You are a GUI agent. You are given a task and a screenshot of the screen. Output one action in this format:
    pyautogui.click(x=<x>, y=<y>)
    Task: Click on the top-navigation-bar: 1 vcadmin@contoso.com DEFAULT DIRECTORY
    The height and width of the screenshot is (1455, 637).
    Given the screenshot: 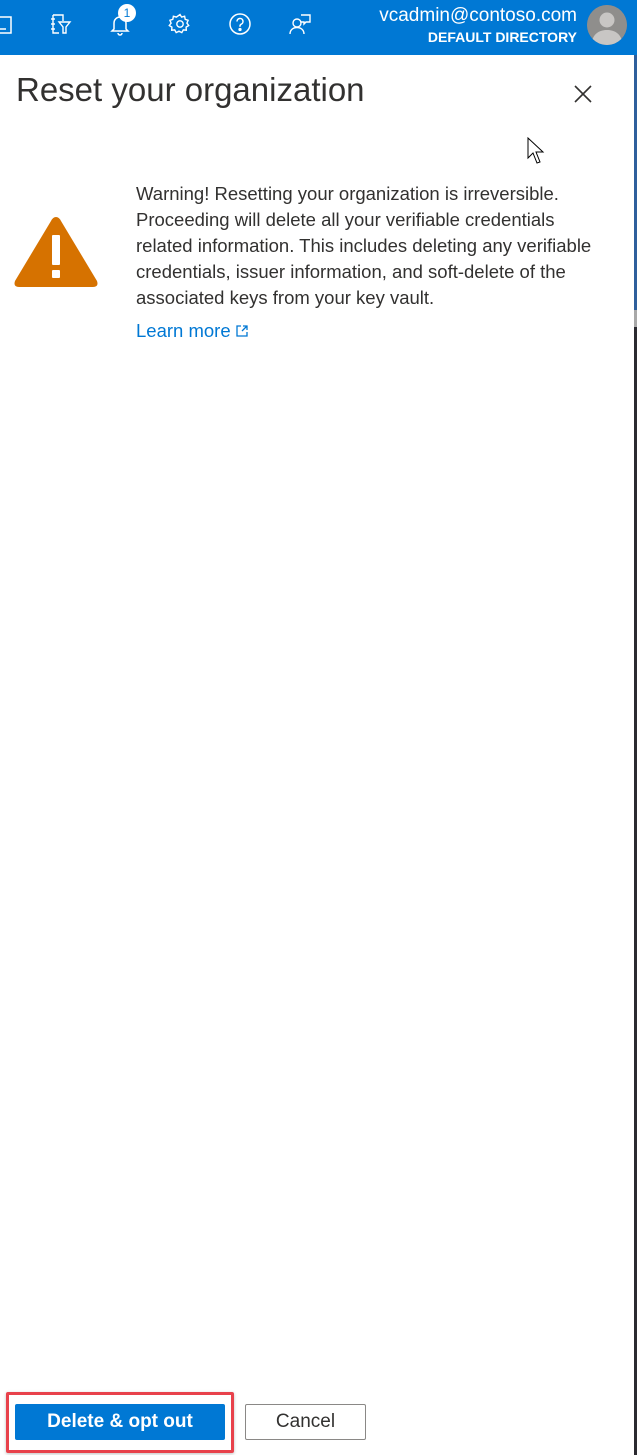 What is the action you would take?
    pyautogui.click(x=318, y=27)
    